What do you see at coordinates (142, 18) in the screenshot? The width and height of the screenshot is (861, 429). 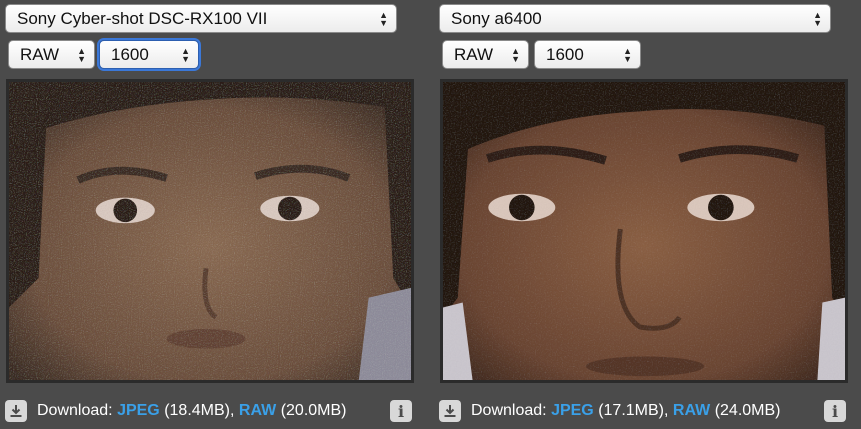 I see `camera-select-value: Sony Cyber-shot DSC-RX100 VII` at bounding box center [142, 18].